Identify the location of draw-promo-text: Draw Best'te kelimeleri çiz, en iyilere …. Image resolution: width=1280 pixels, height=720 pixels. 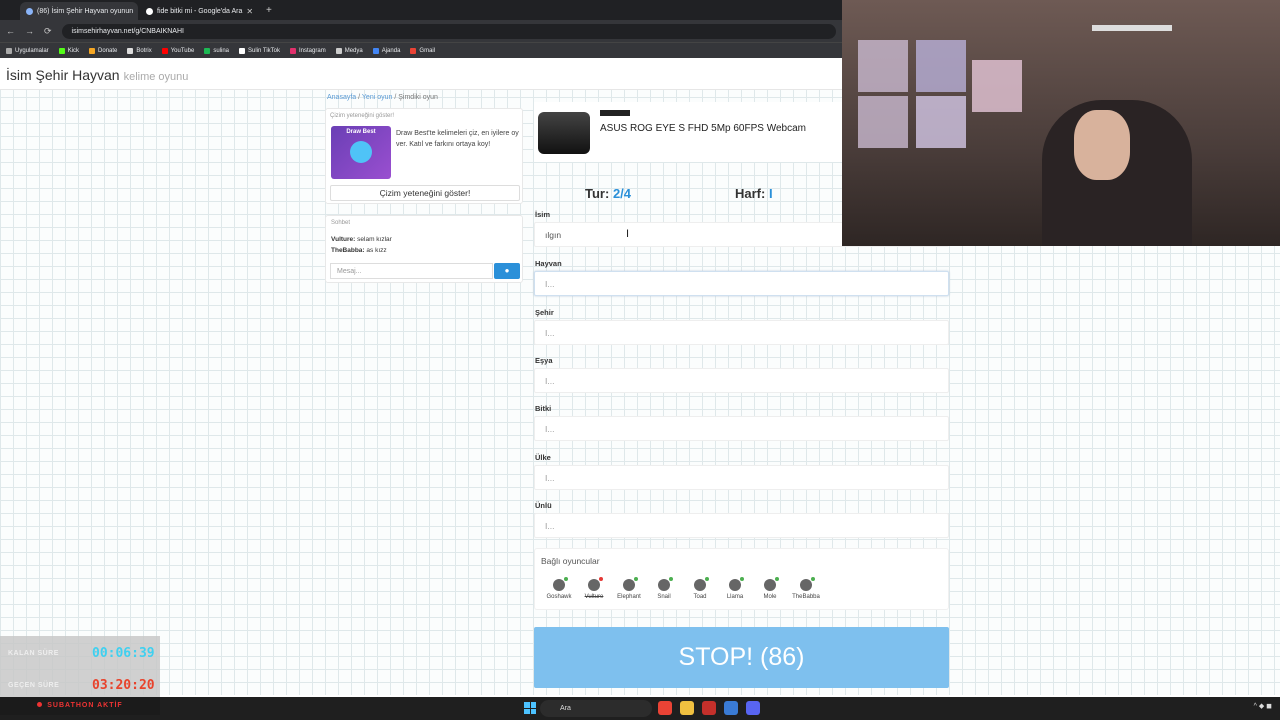
(457, 139).